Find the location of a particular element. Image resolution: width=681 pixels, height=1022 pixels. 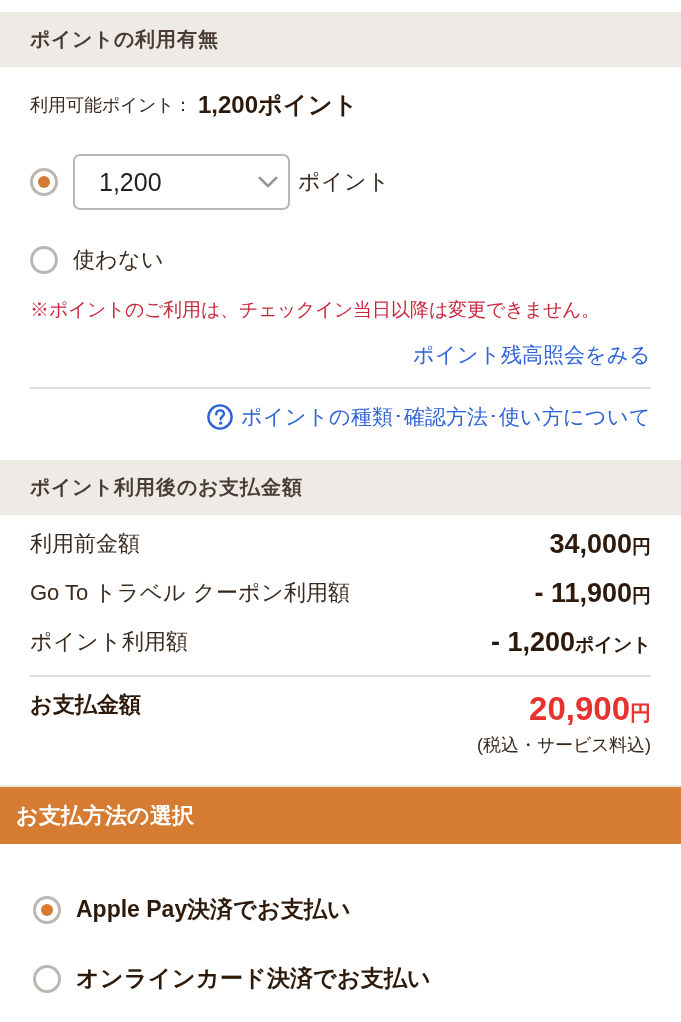

summary-amount: - 1,200ポイント is located at coordinates (570, 642).